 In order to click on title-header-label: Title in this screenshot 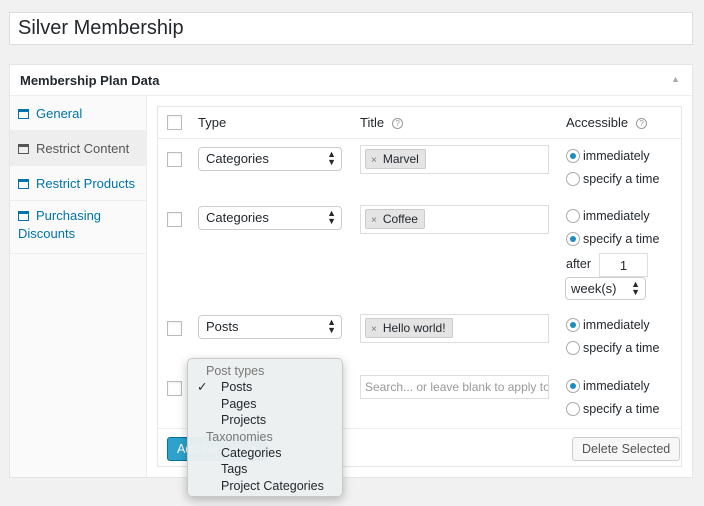, I will do `click(372, 122)`.